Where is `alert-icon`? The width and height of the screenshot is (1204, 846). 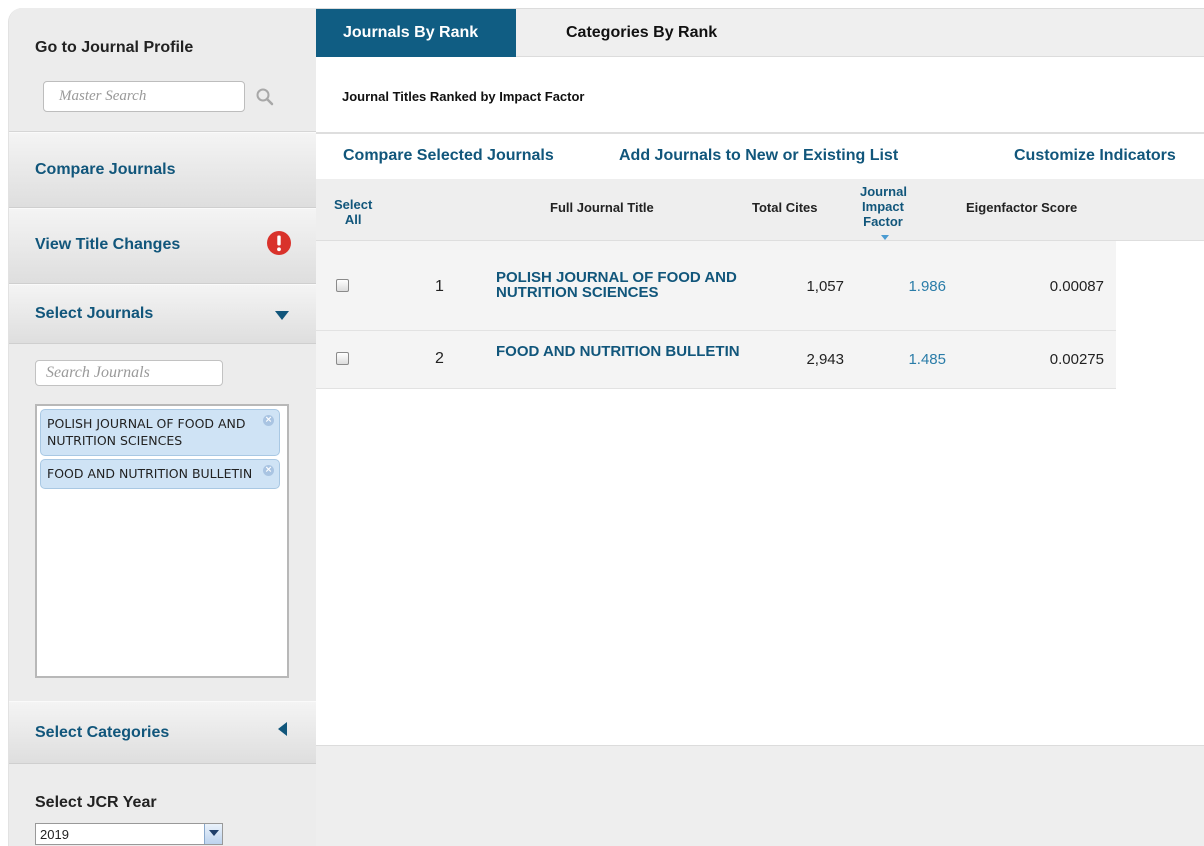
alert-icon is located at coordinates (279, 243).